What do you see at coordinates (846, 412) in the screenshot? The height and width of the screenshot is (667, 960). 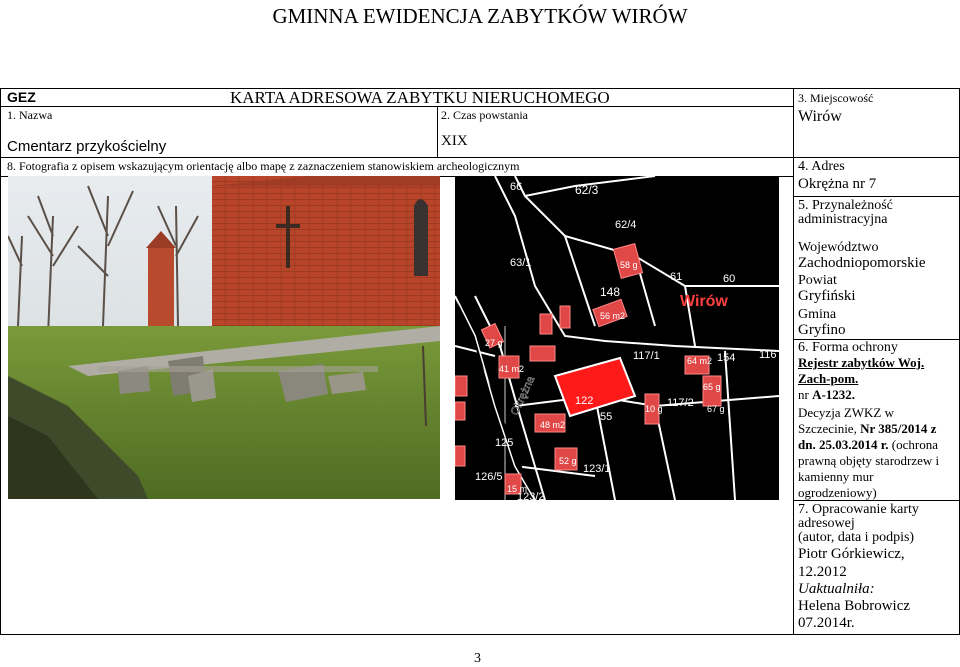 I see `protection-decision: Decyzja ZWKZ w` at bounding box center [846, 412].